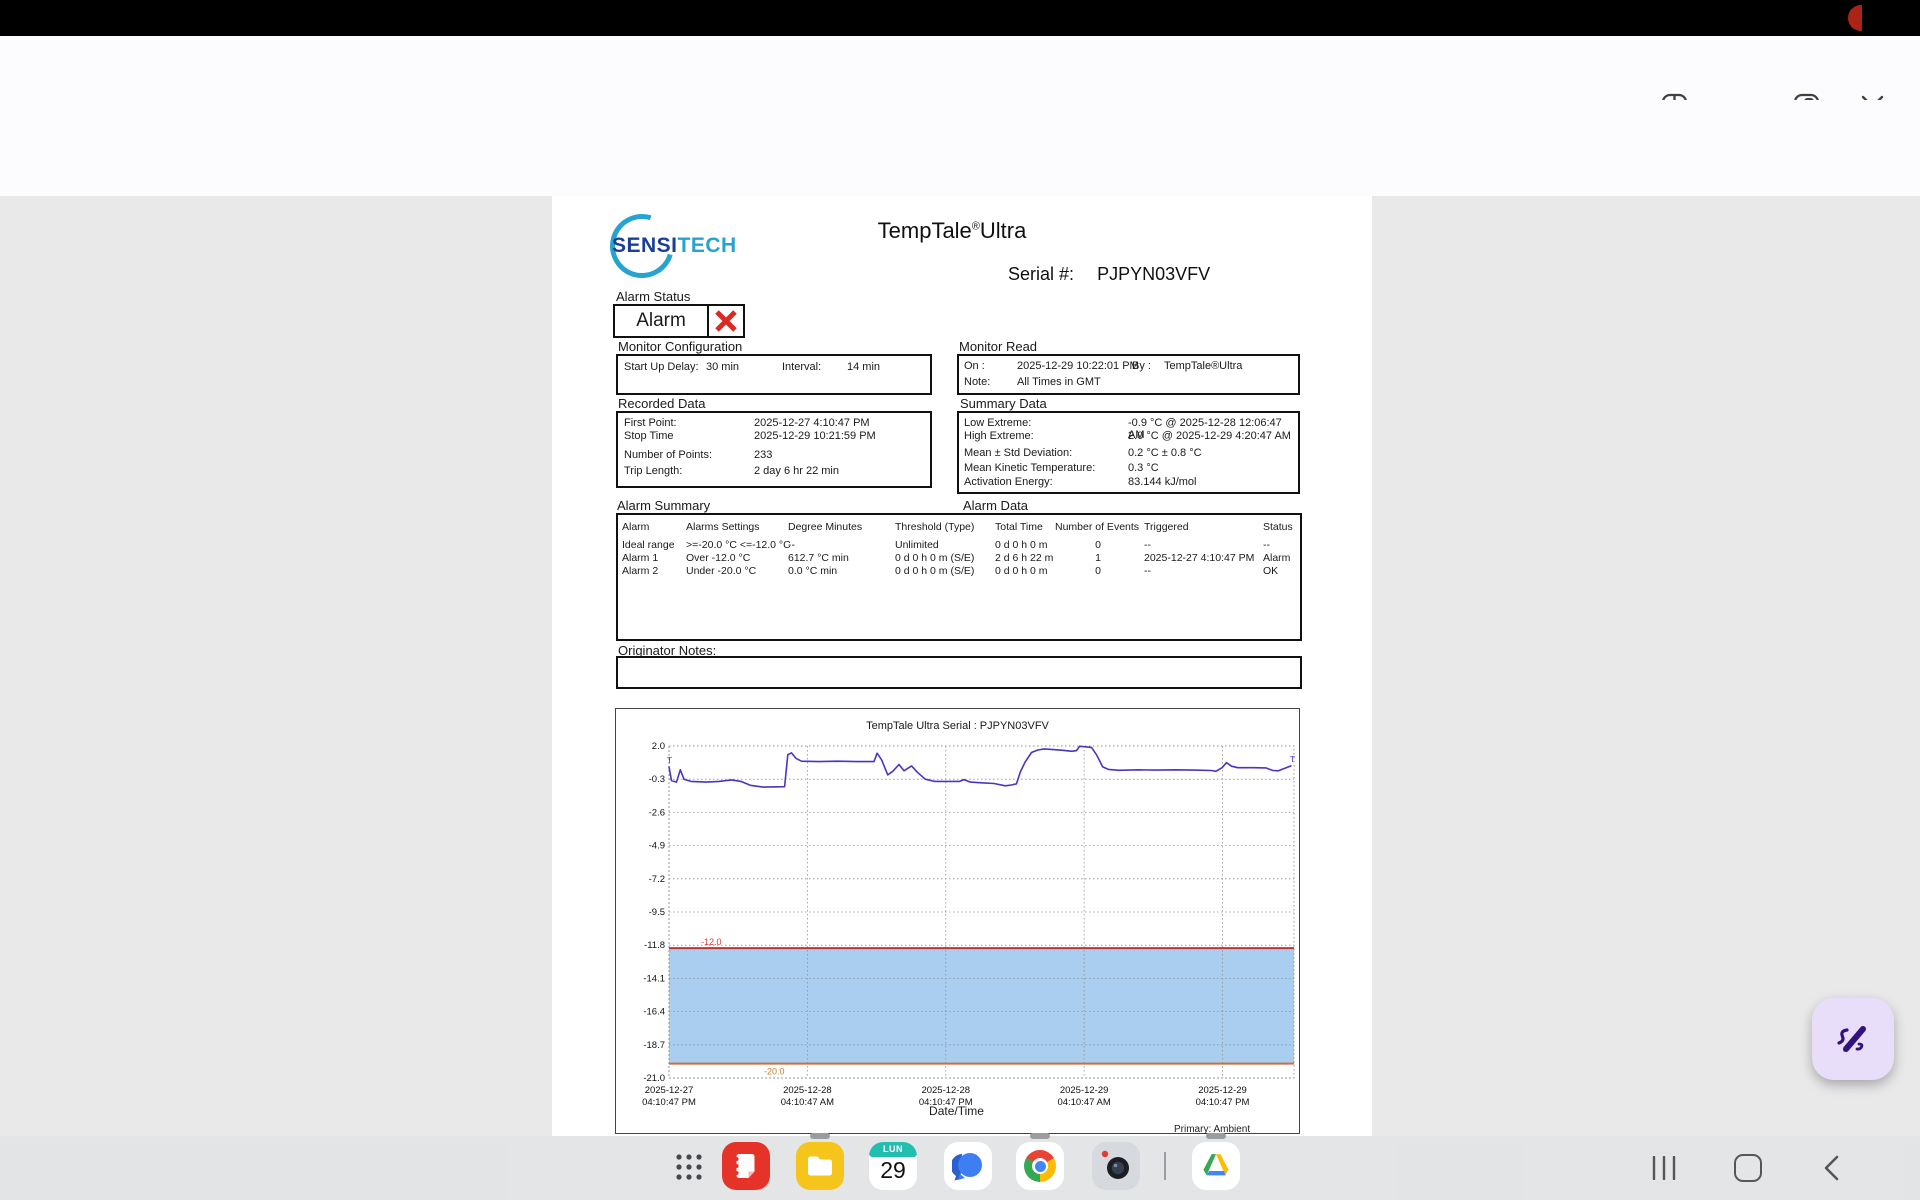 This screenshot has height=1200, width=1920. What do you see at coordinates (1098, 545) in the screenshot?
I see `field-text: 0` at bounding box center [1098, 545].